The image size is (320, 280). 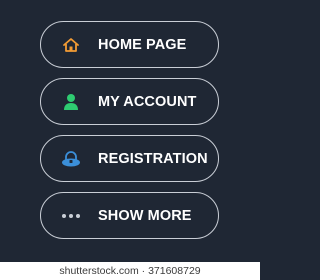 I want to click on more-dots-icon, so click(x=71, y=216).